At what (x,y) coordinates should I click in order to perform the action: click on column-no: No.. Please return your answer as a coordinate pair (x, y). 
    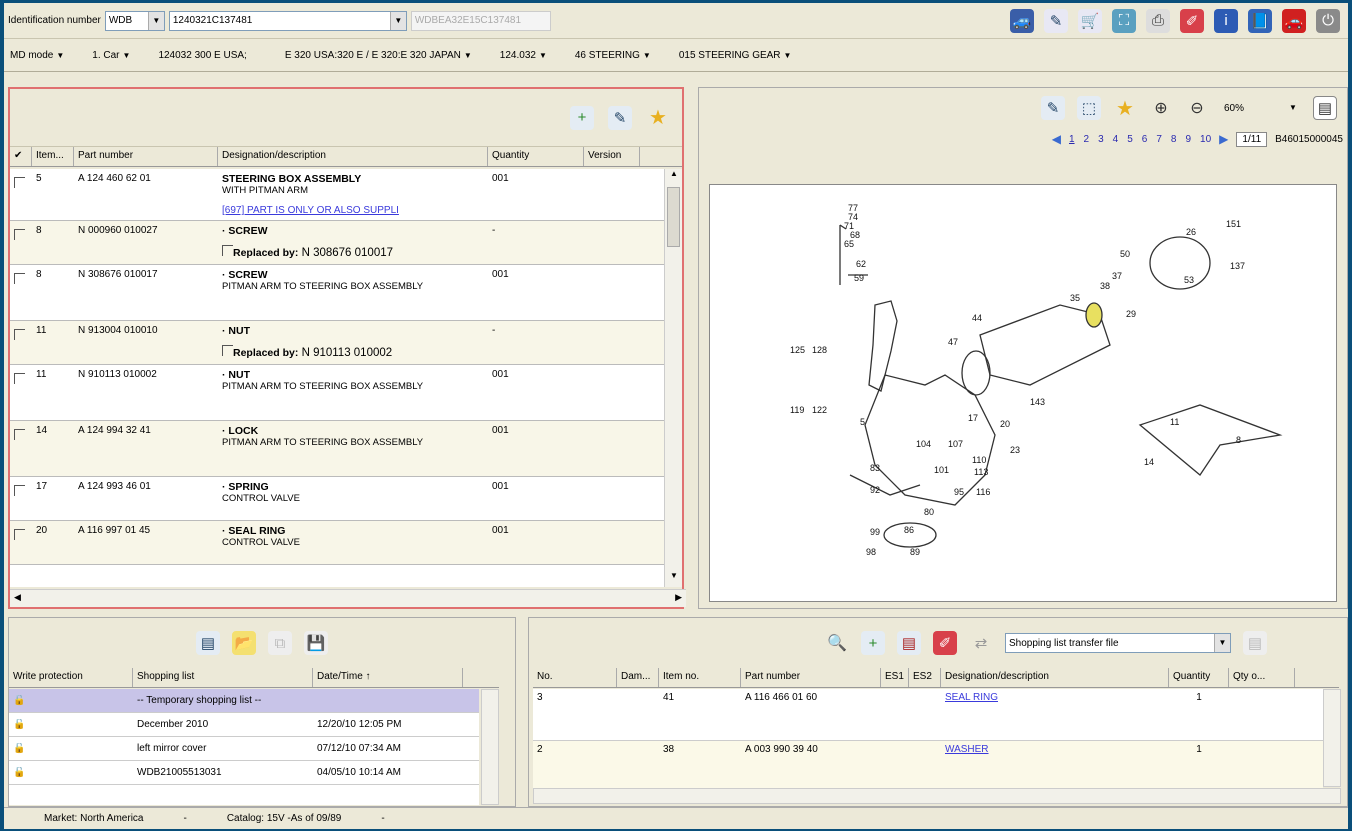
    Looking at the image, I should click on (575, 677).